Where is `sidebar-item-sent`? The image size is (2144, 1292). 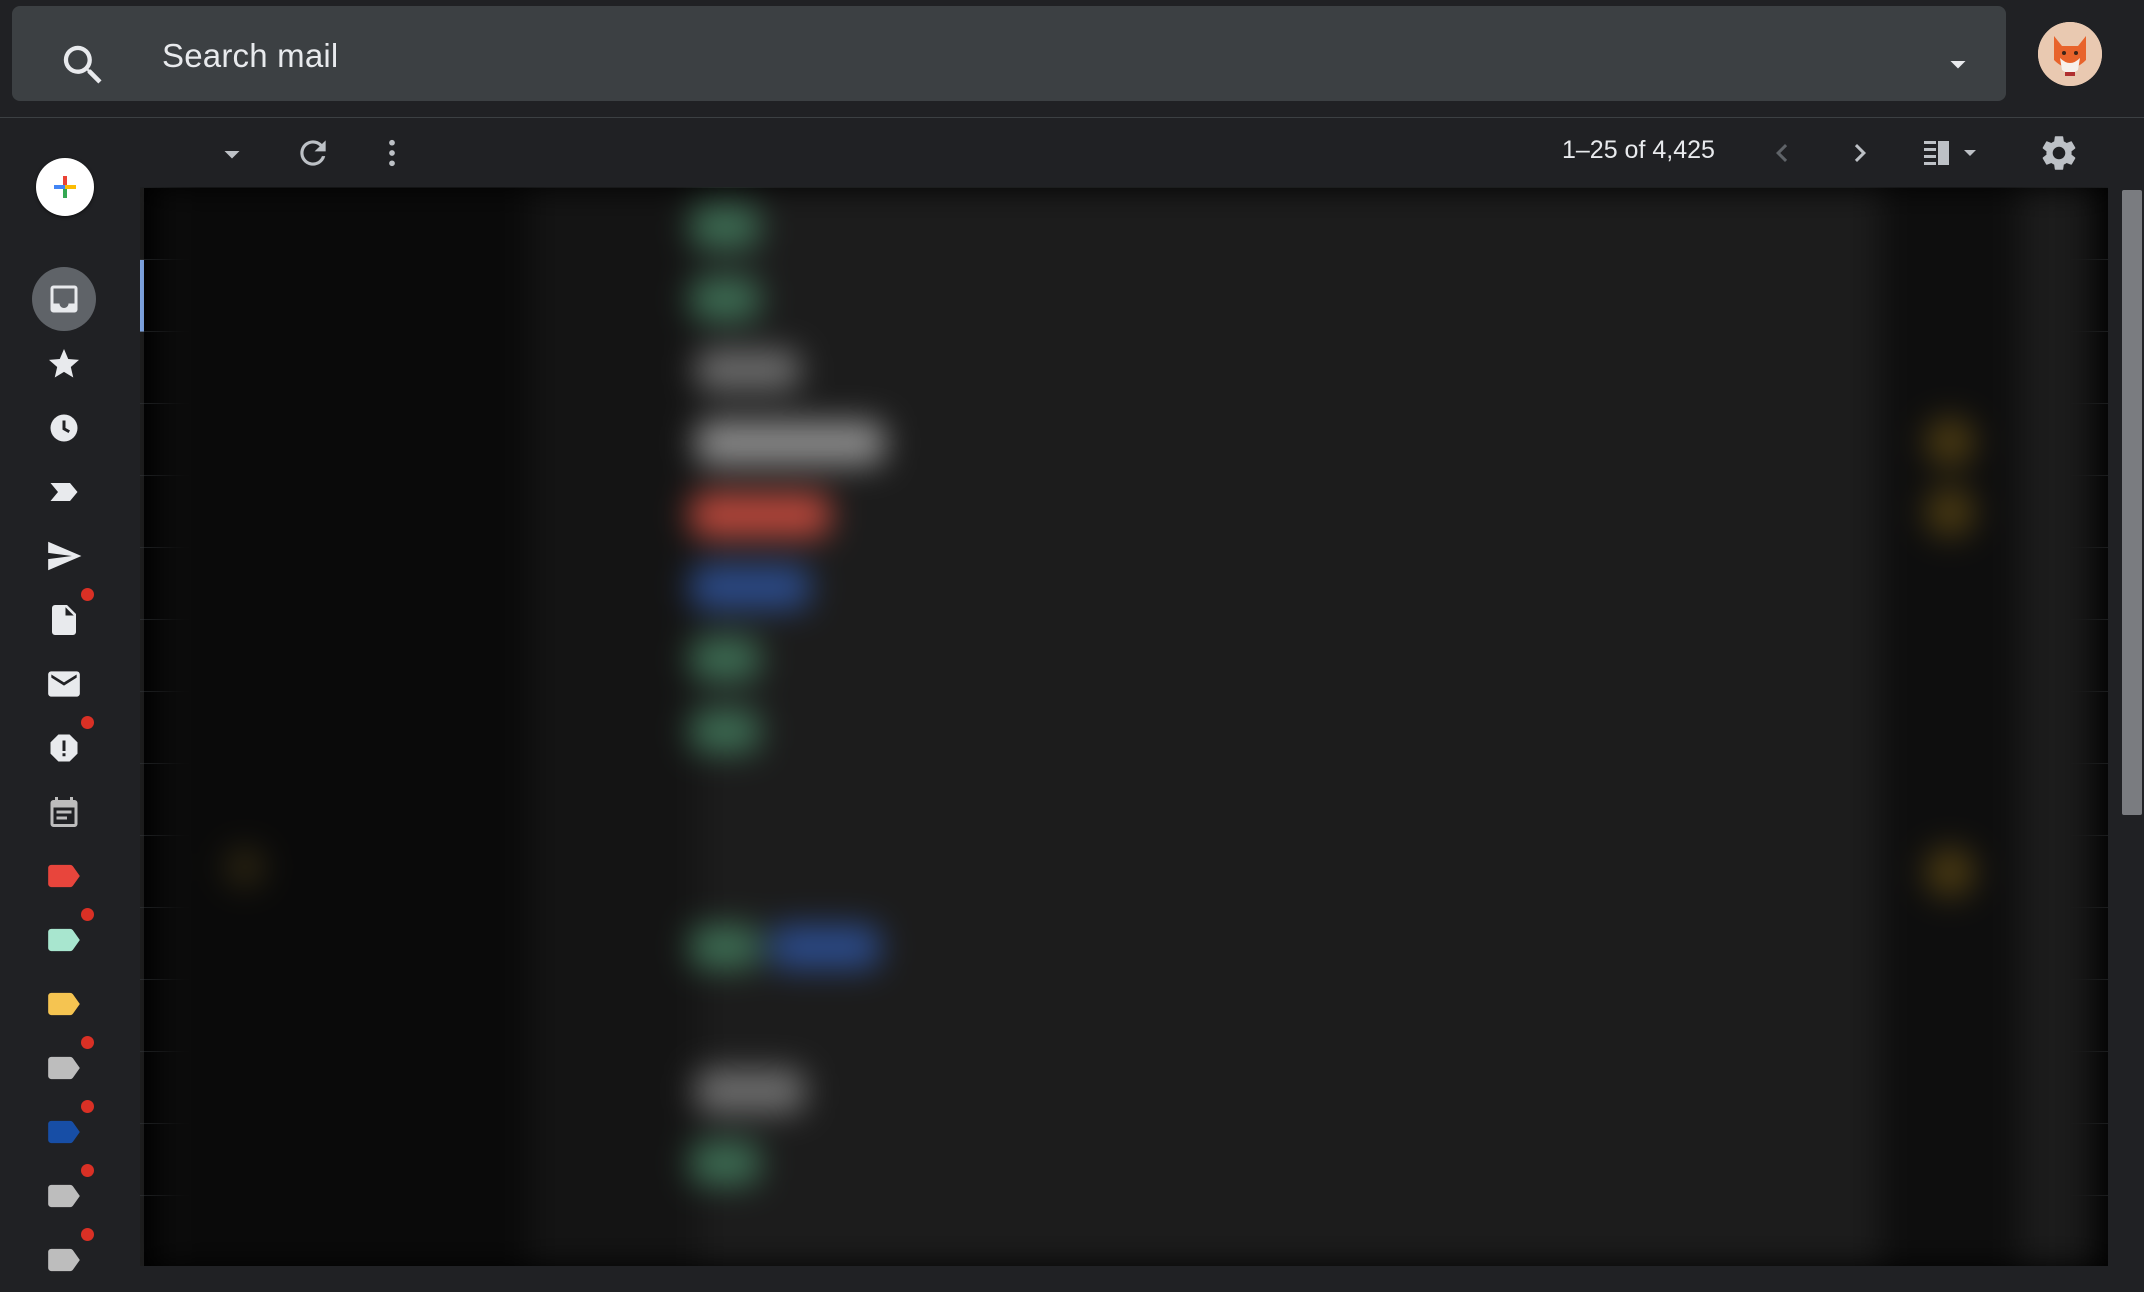
sidebar-item-sent is located at coordinates (64, 556).